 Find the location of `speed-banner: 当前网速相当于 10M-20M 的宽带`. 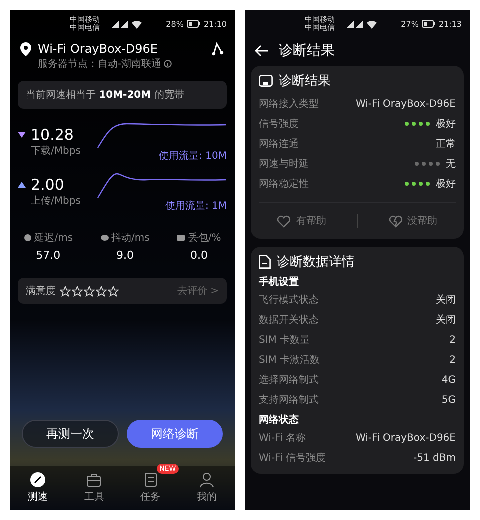

speed-banner: 当前网速相当于 10M-20M 的宽带 is located at coordinates (122, 95).